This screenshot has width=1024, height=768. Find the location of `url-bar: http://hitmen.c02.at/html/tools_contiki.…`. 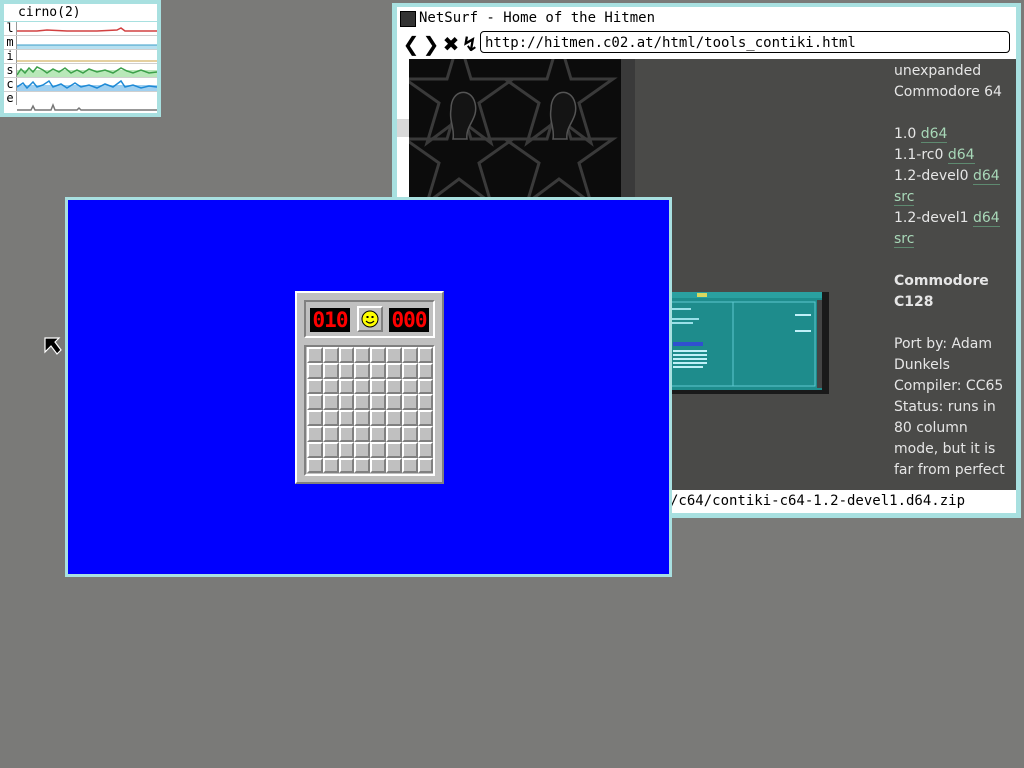

url-bar: http://hitmen.c02.at/html/tools_contiki.… is located at coordinates (745, 42).